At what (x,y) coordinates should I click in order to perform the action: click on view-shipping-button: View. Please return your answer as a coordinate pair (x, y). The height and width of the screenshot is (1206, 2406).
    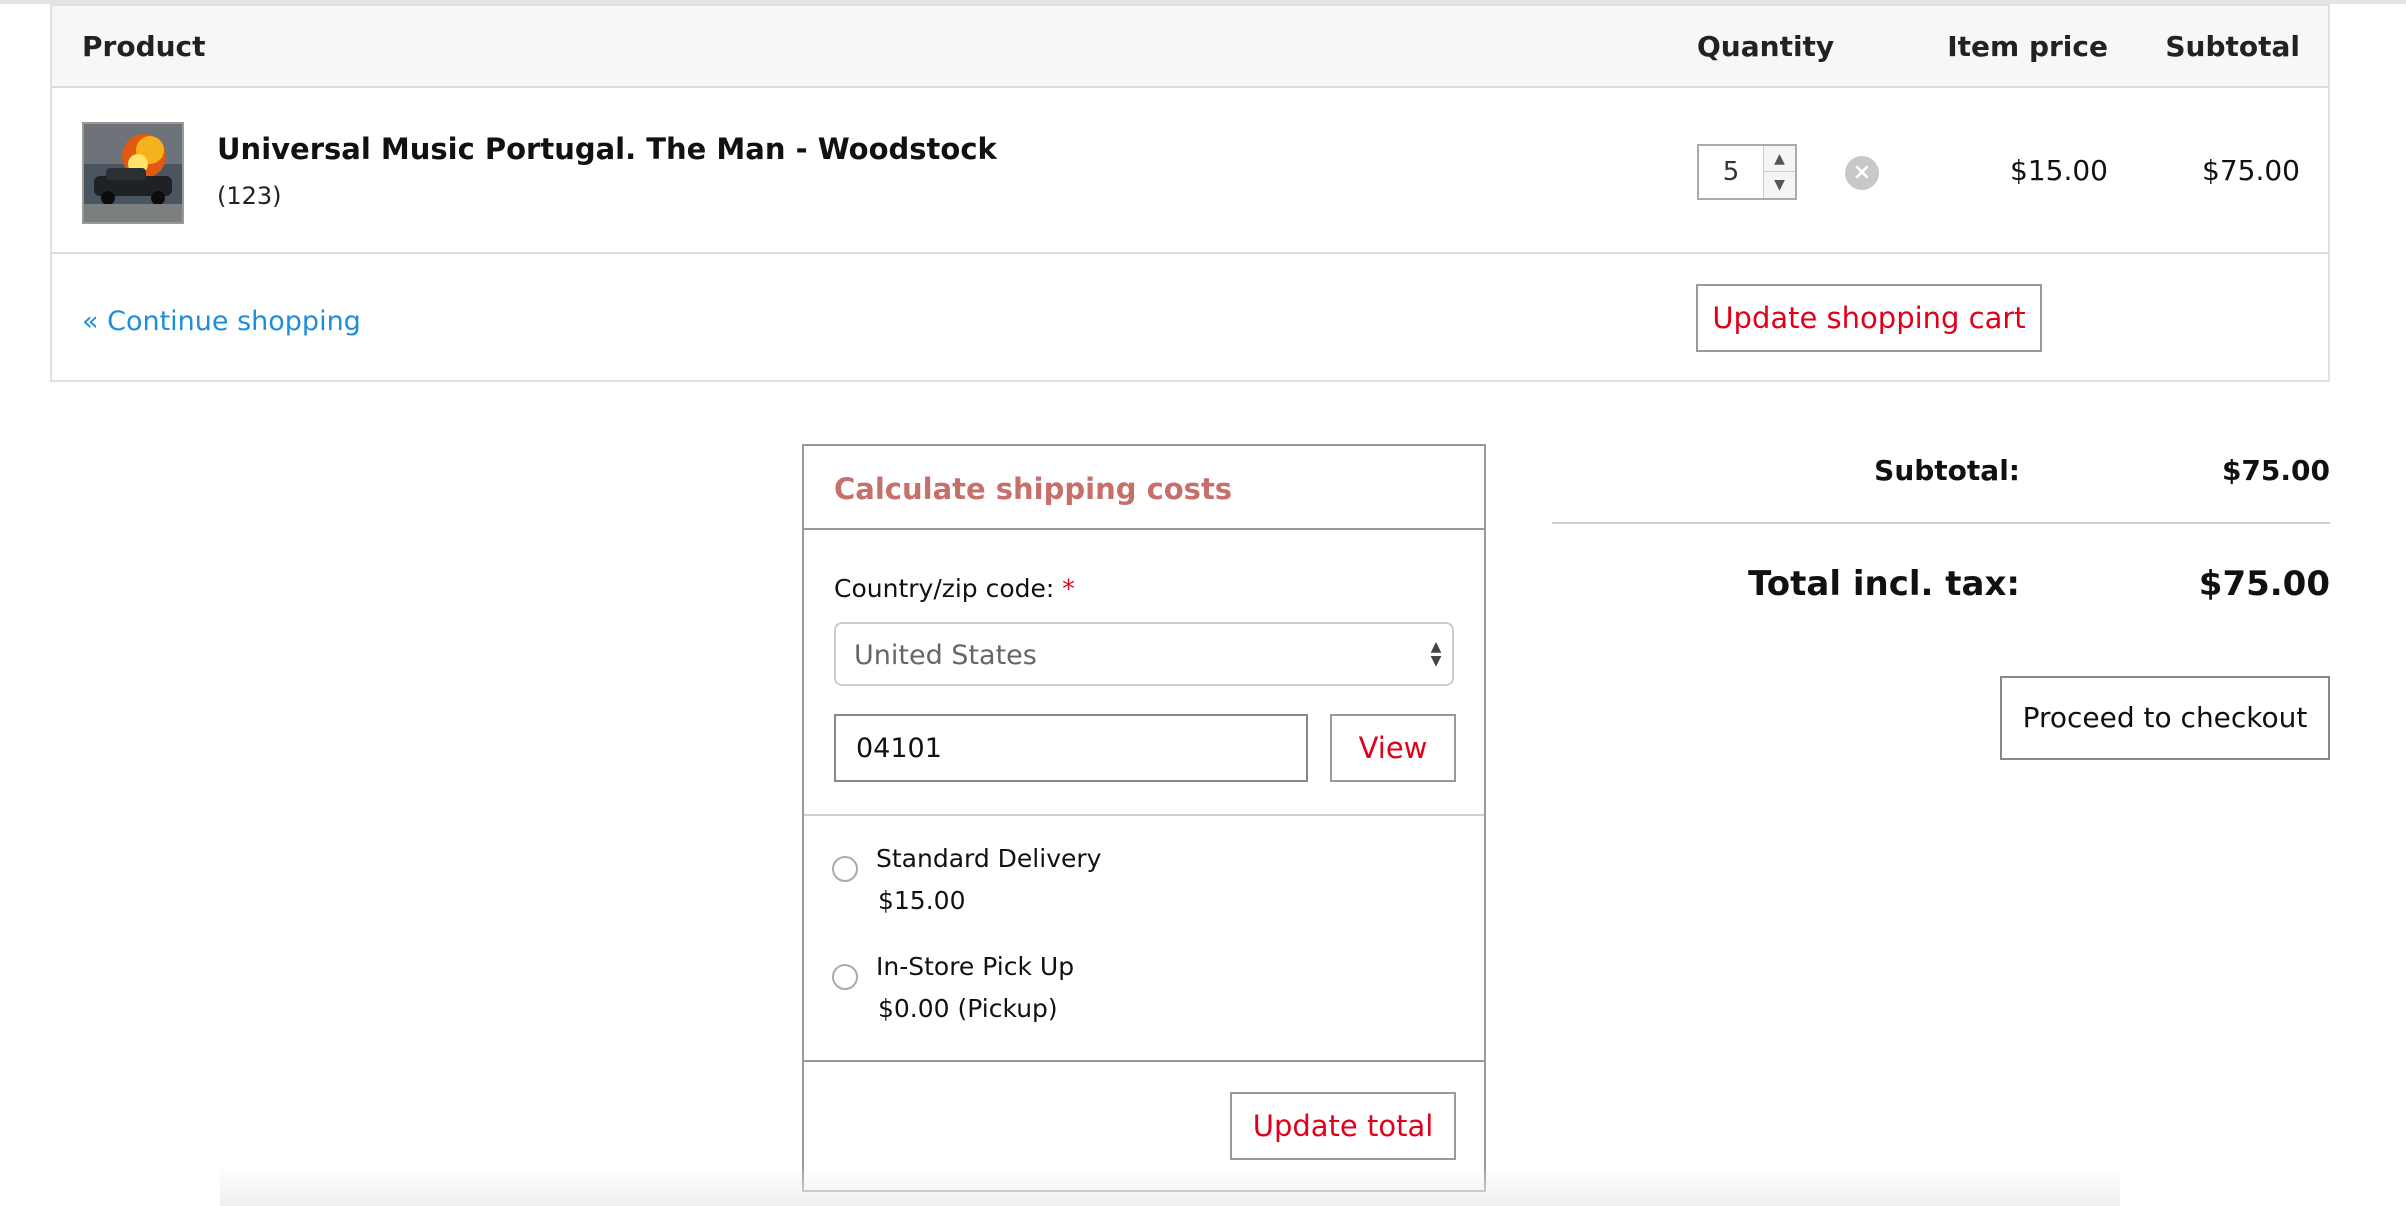
    Looking at the image, I should click on (1393, 748).